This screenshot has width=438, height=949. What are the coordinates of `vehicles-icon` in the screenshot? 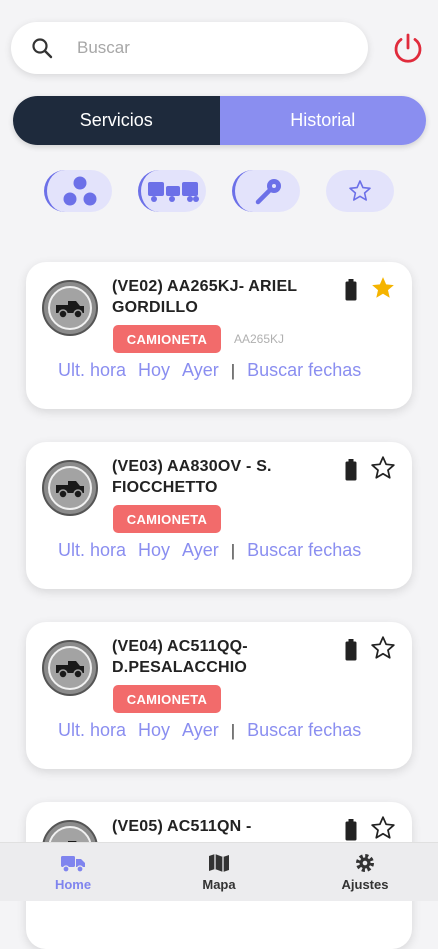 It's located at (173, 192).